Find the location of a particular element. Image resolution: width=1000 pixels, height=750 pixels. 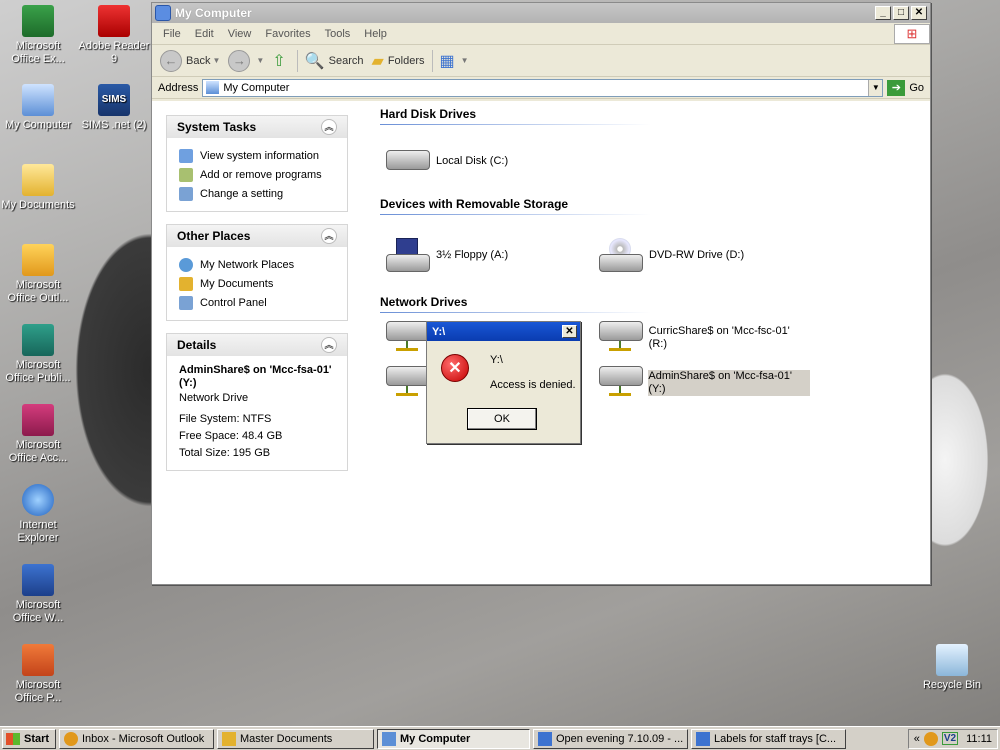

forward-button: → ▼ is located at coordinates (246, 61).